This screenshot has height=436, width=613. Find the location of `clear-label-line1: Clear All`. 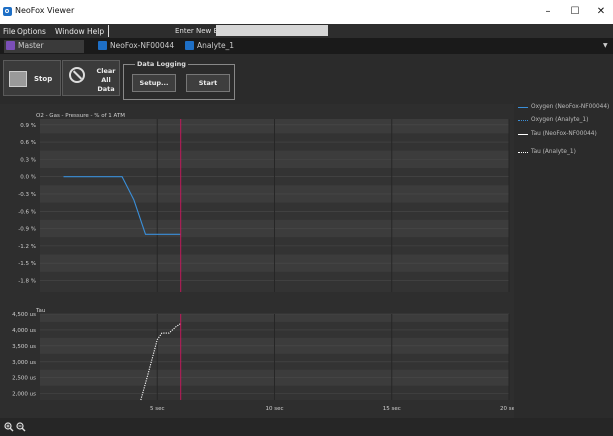

clear-label-line1: Clear All is located at coordinates (106, 75).